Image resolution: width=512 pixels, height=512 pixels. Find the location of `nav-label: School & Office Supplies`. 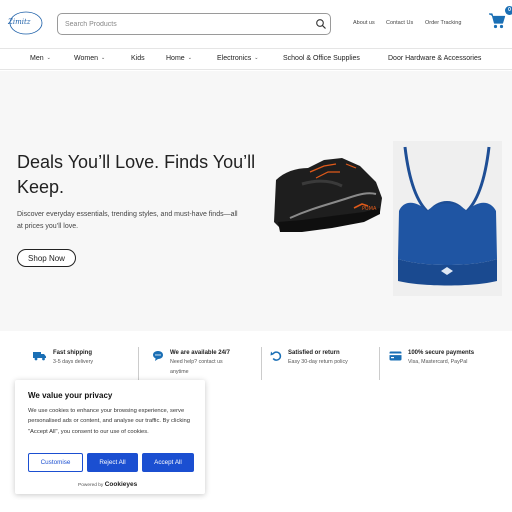

nav-label: School & Office Supplies is located at coordinates (321, 58).